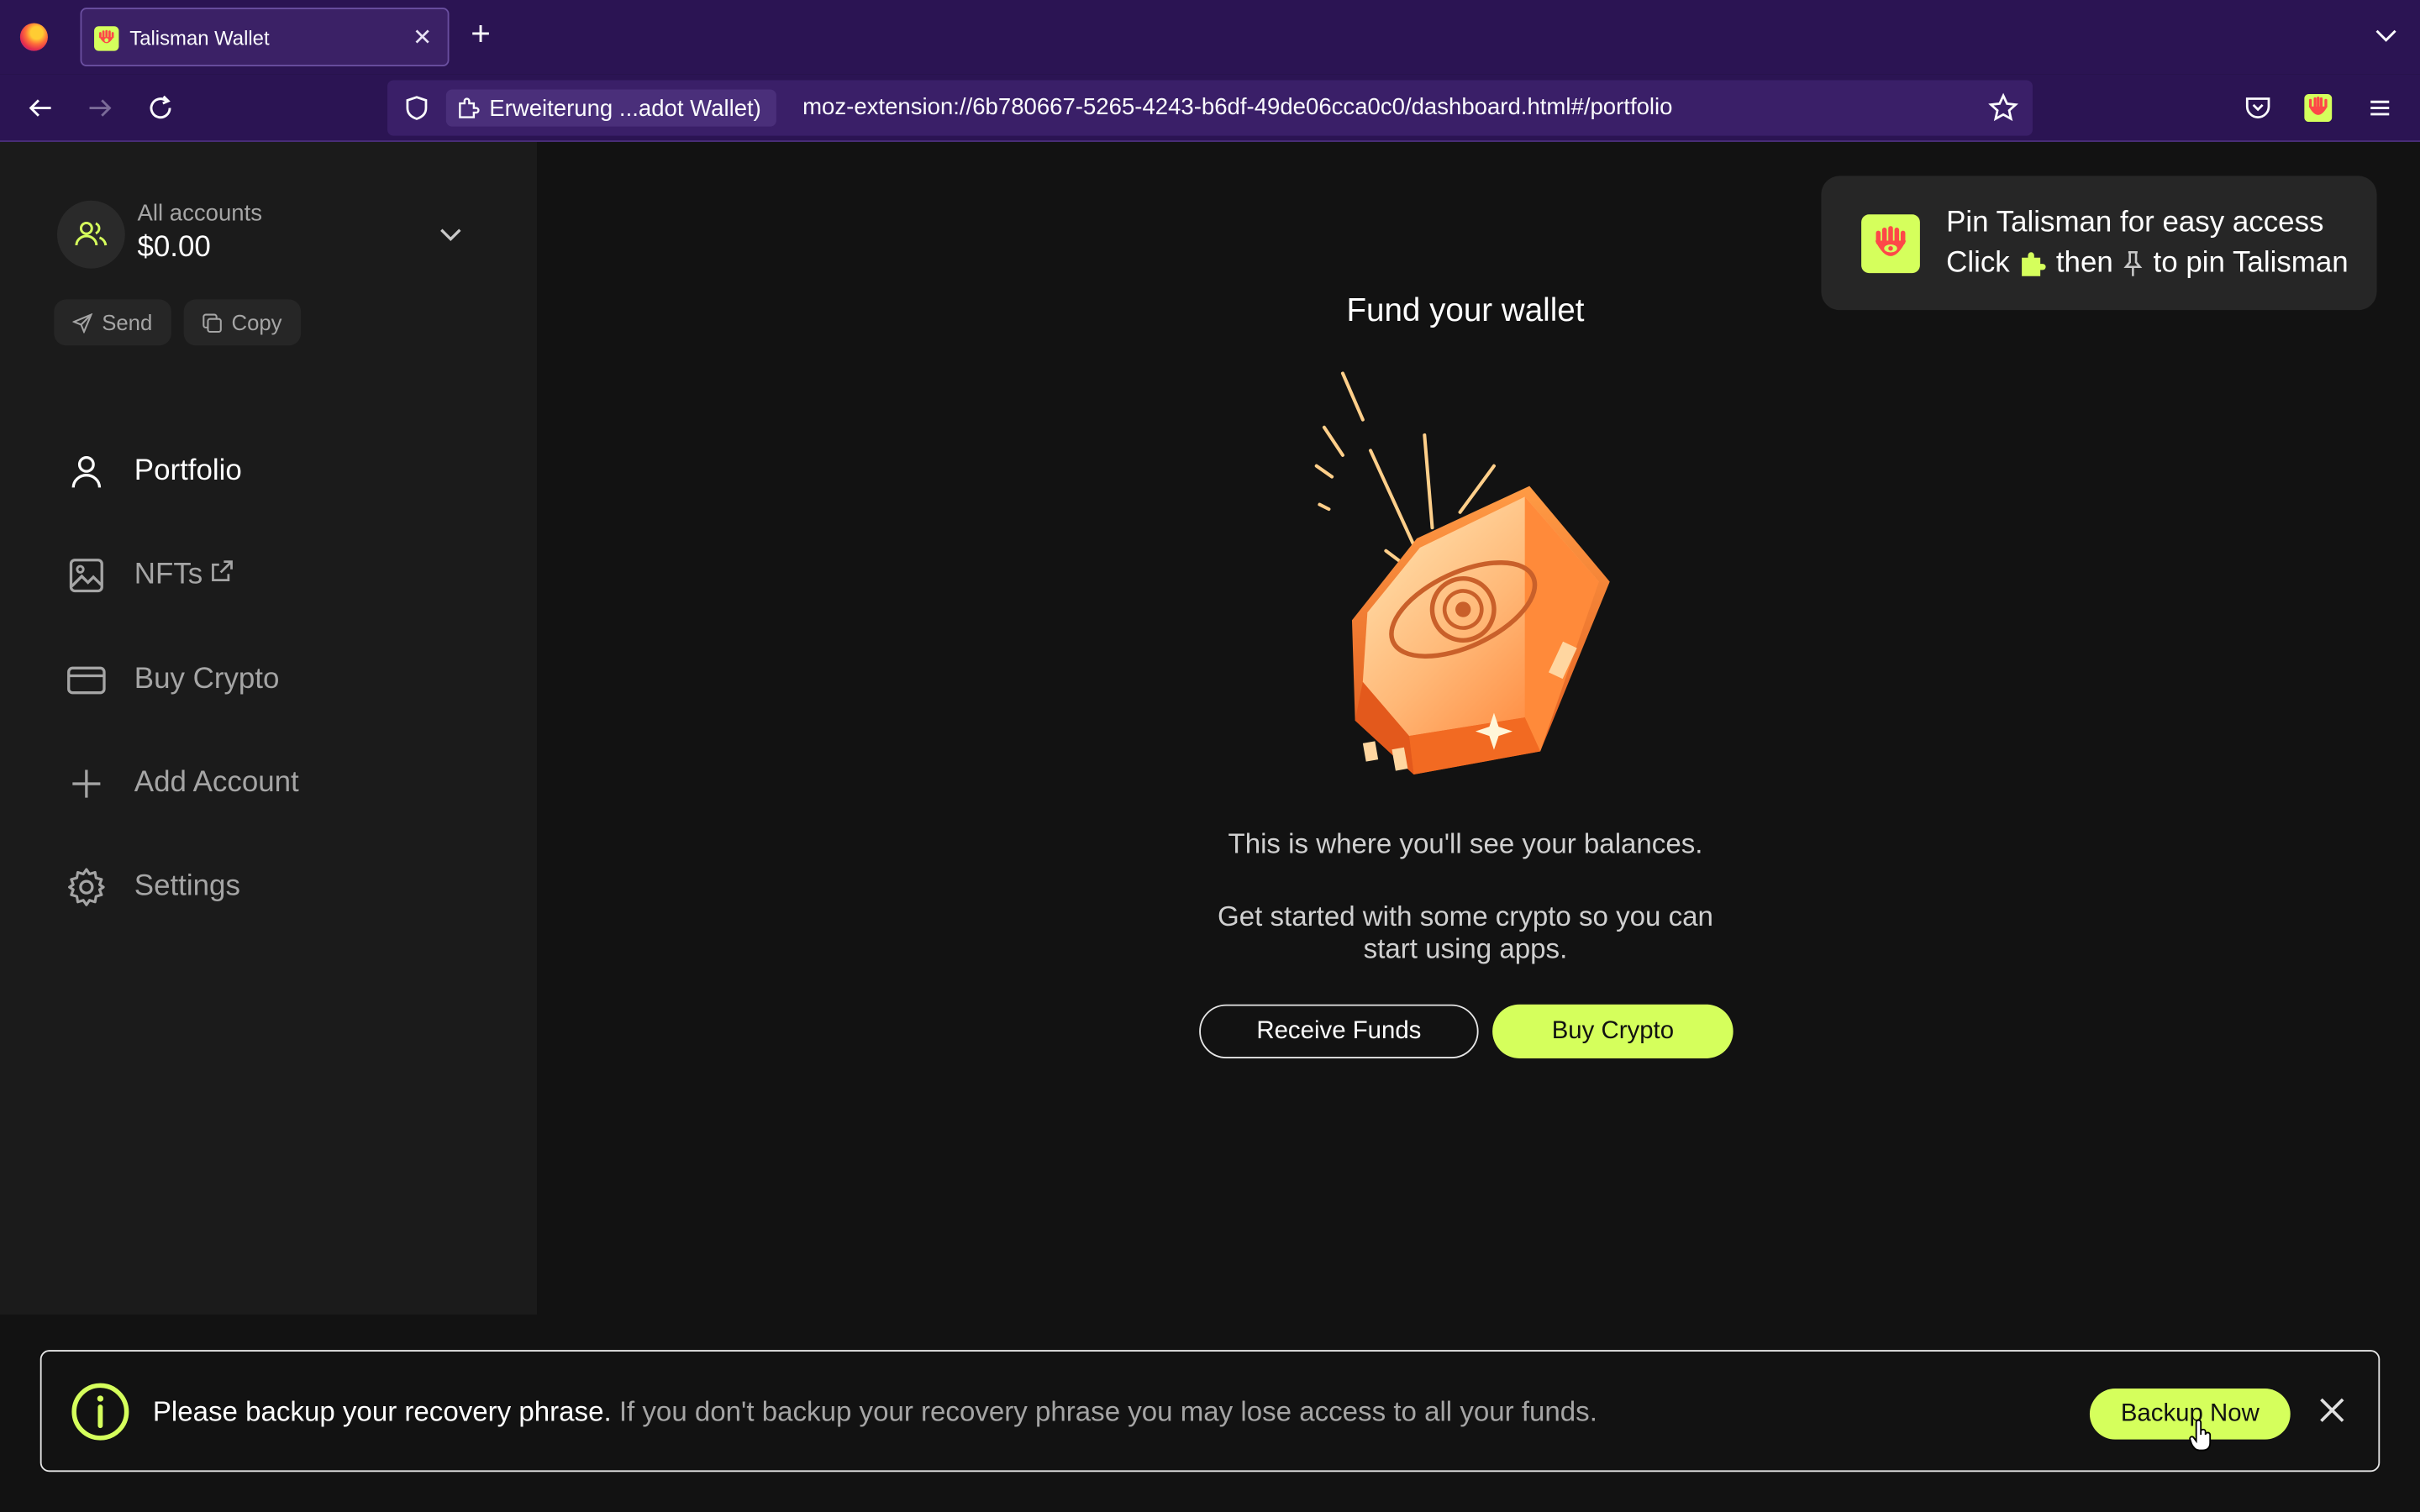 The height and width of the screenshot is (1512, 2420). I want to click on pin-icon, so click(2133, 263).